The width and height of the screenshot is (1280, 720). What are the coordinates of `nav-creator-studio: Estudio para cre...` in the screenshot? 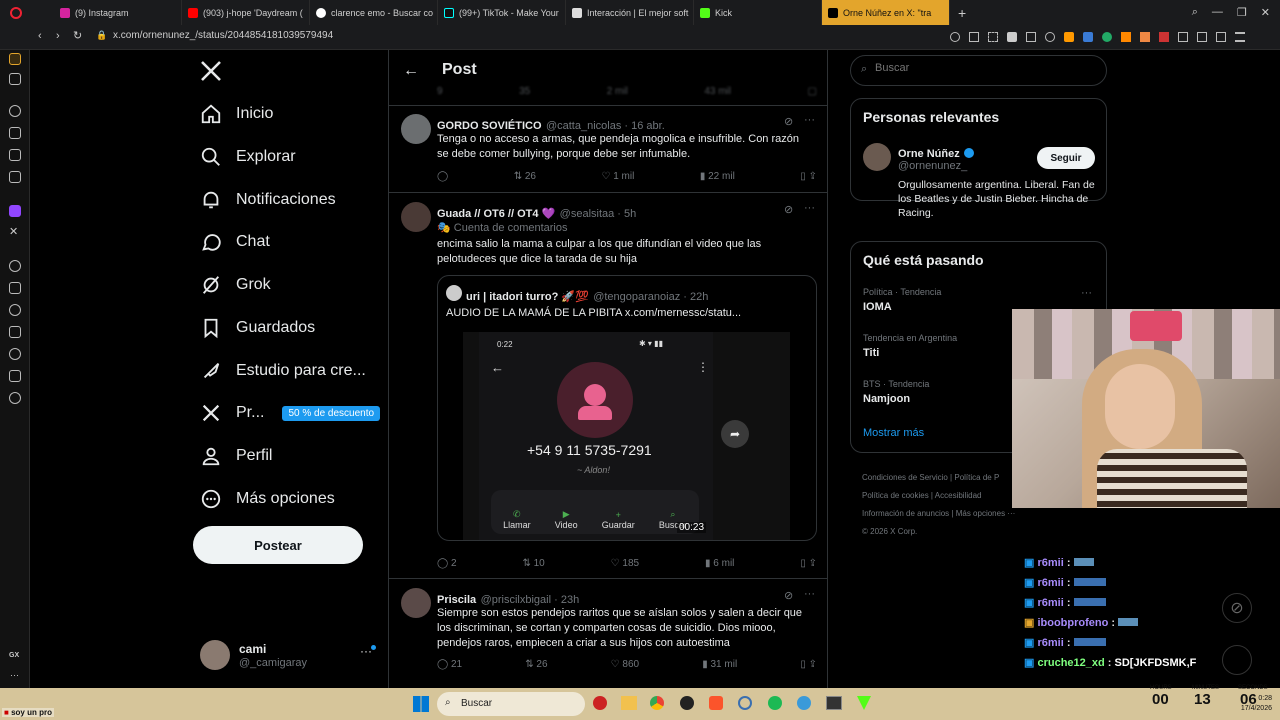 It's located at (283, 371).